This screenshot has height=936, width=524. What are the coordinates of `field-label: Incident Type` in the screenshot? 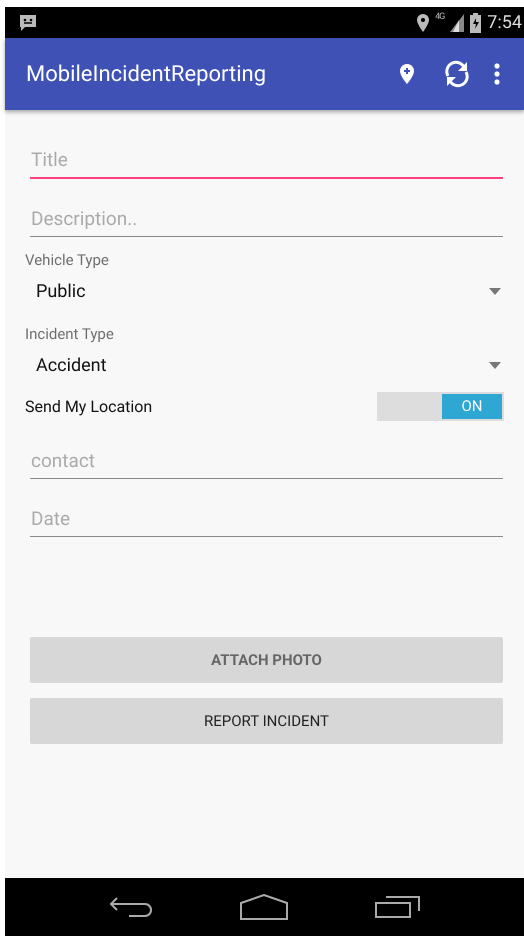 It's located at (70, 334).